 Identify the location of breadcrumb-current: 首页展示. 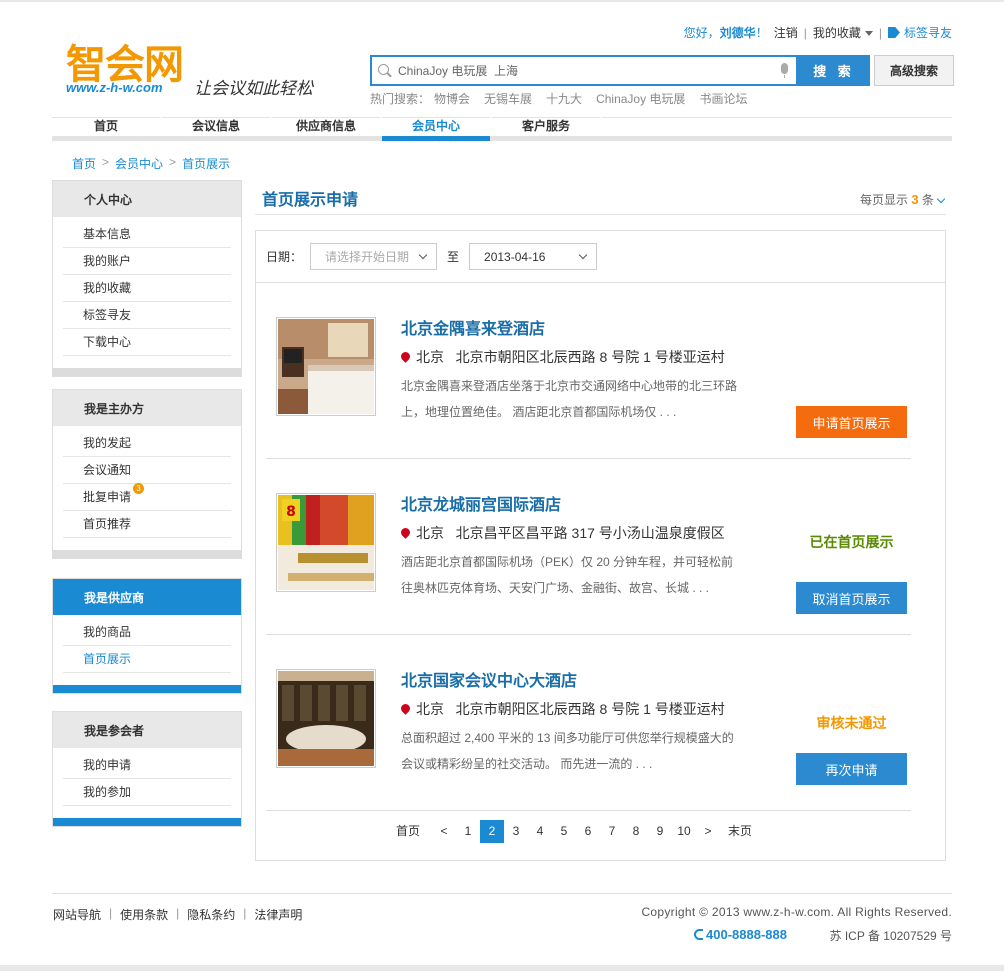
(206, 163).